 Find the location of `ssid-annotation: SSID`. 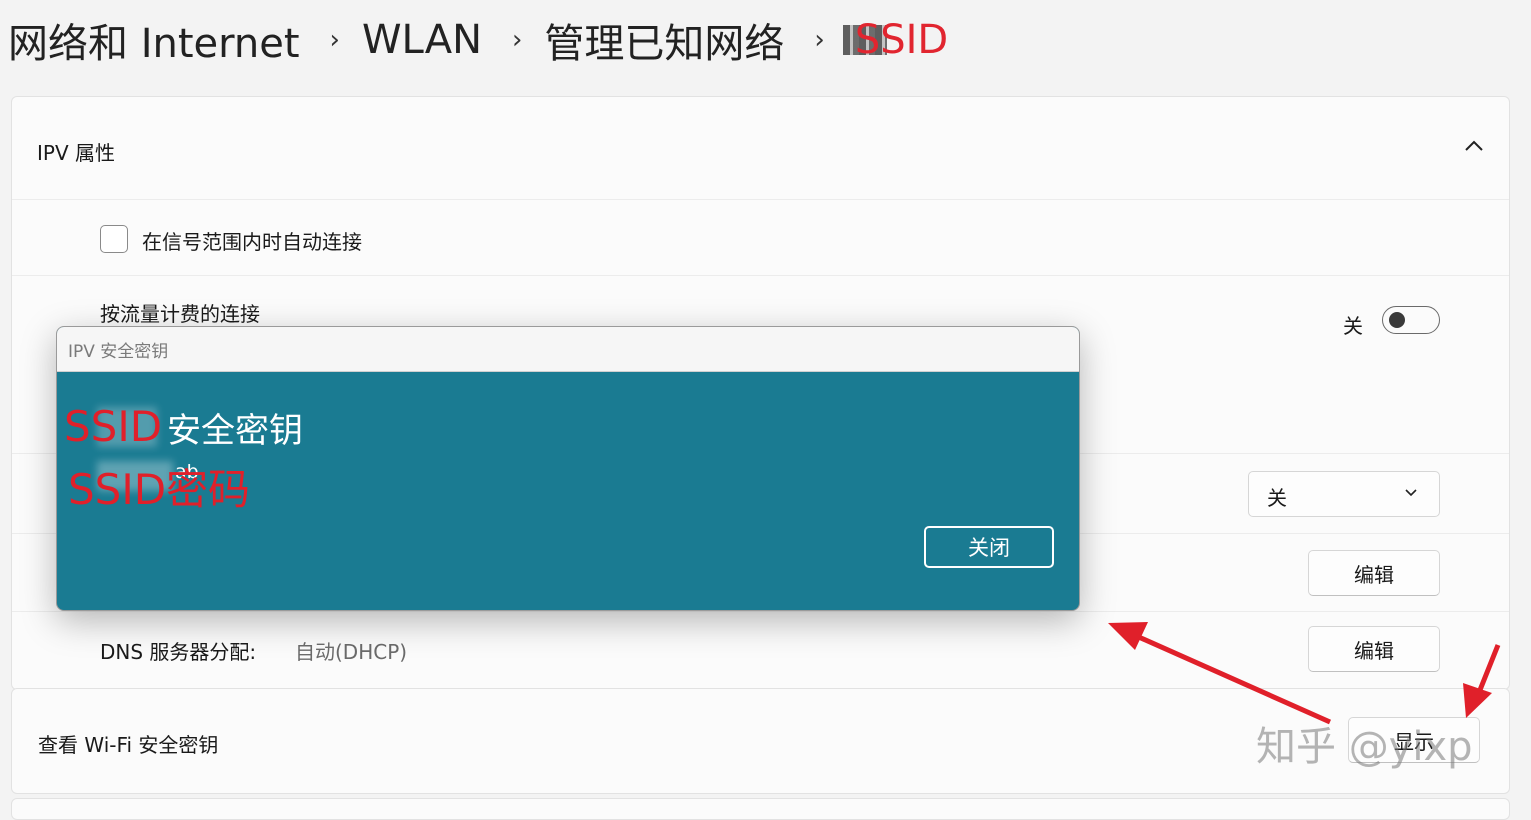

ssid-annotation: SSID is located at coordinates (113, 426).